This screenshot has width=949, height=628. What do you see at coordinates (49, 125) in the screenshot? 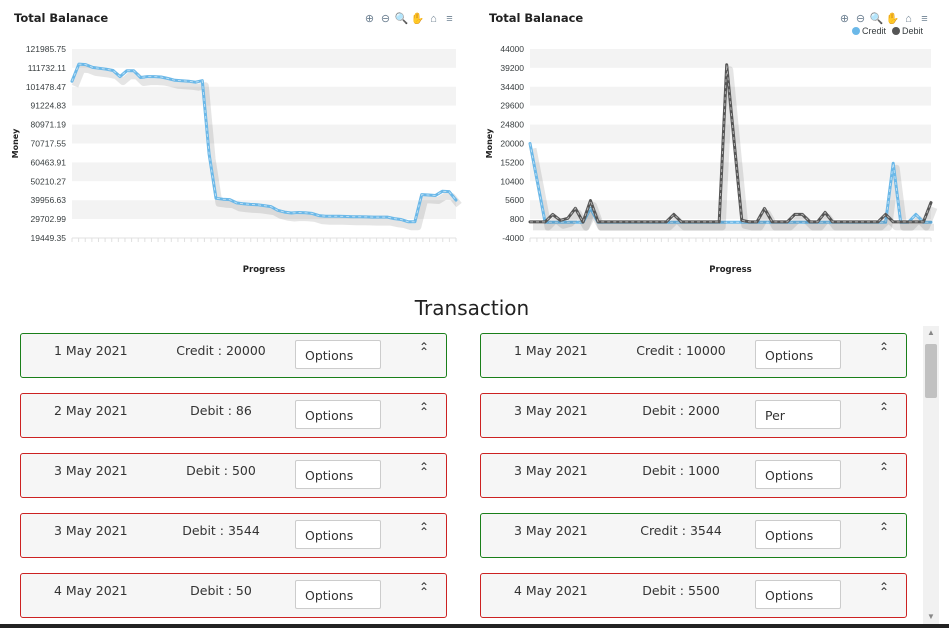
I see `y-tick-label: 80971.19` at bounding box center [49, 125].